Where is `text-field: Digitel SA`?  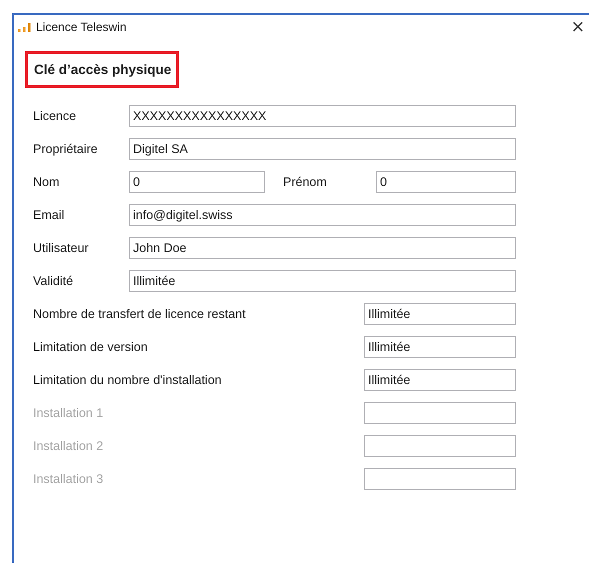 text-field: Digitel SA is located at coordinates (322, 149).